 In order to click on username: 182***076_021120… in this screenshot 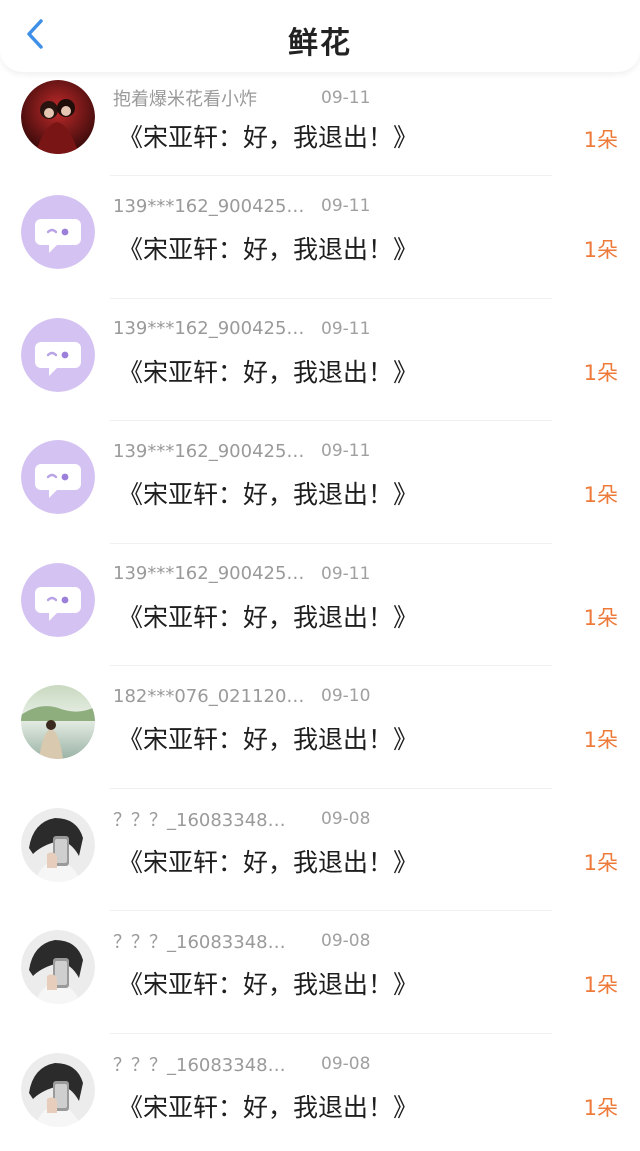, I will do `click(209, 696)`.